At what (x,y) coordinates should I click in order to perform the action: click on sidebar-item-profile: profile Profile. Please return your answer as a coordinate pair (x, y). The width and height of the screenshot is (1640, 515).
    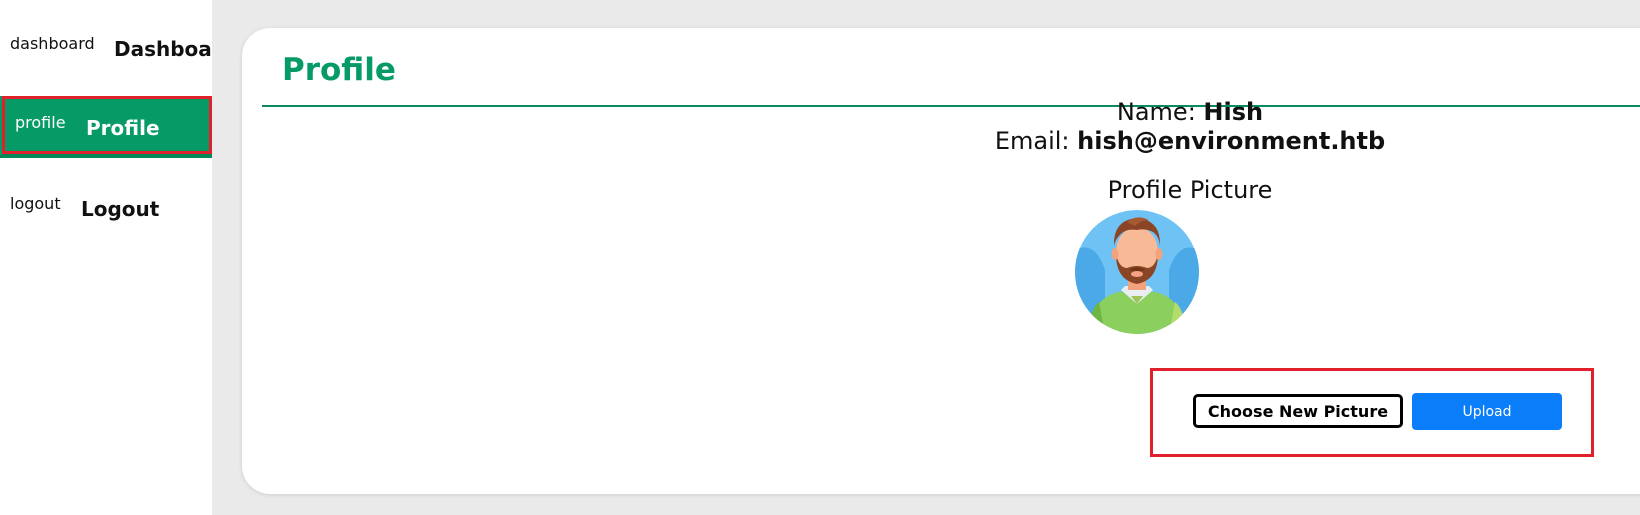
    Looking at the image, I should click on (106, 127).